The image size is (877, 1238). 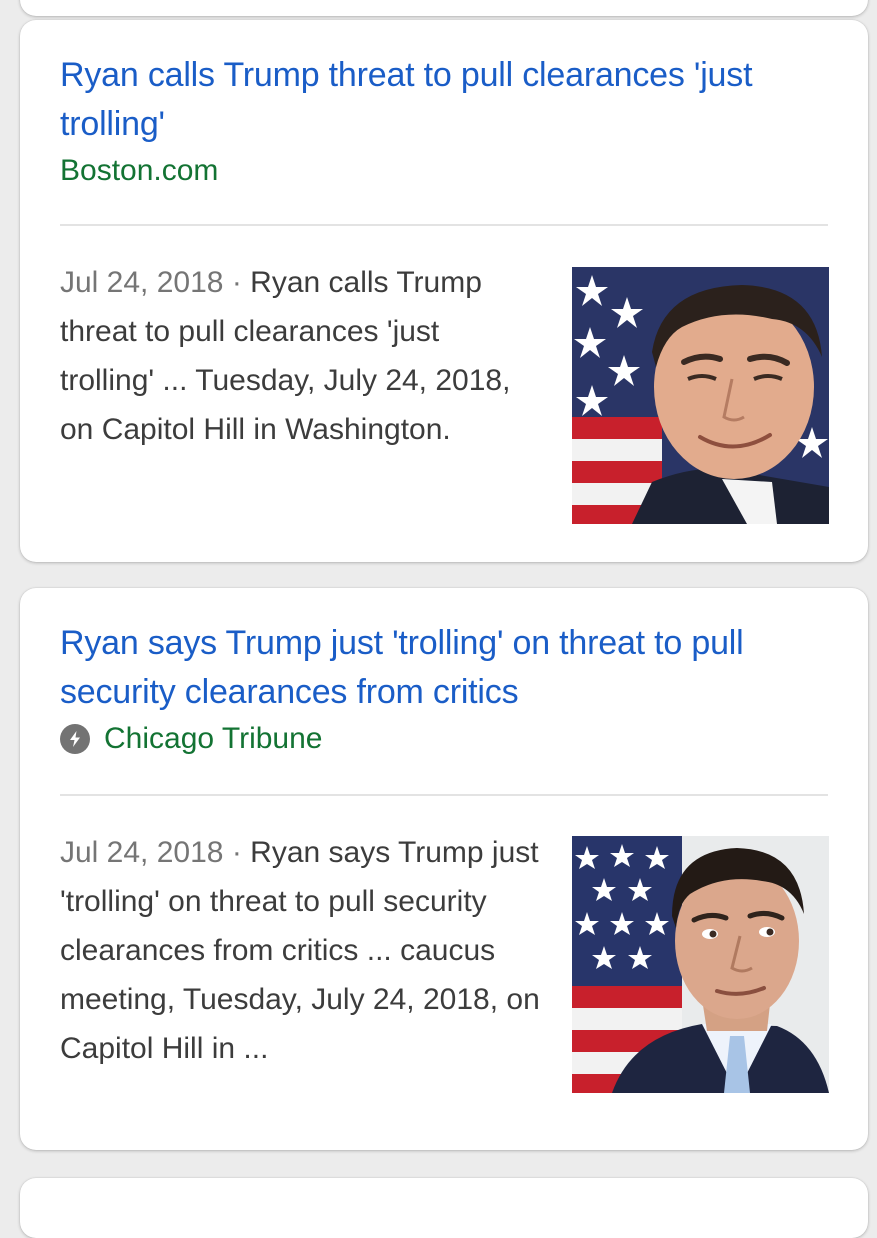 I want to click on result-source: Boston.com, so click(x=139, y=171).